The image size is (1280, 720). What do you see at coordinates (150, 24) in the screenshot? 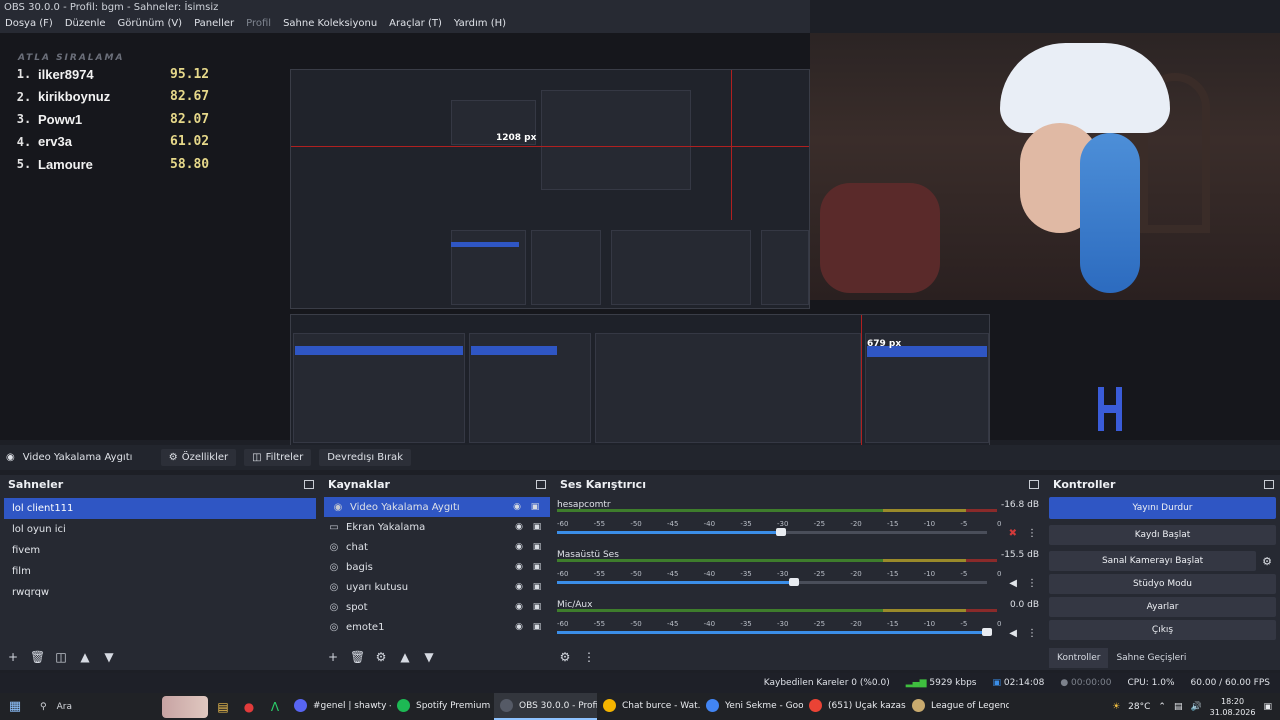
I see `menu-item: Görünüm (V)` at bounding box center [150, 24].